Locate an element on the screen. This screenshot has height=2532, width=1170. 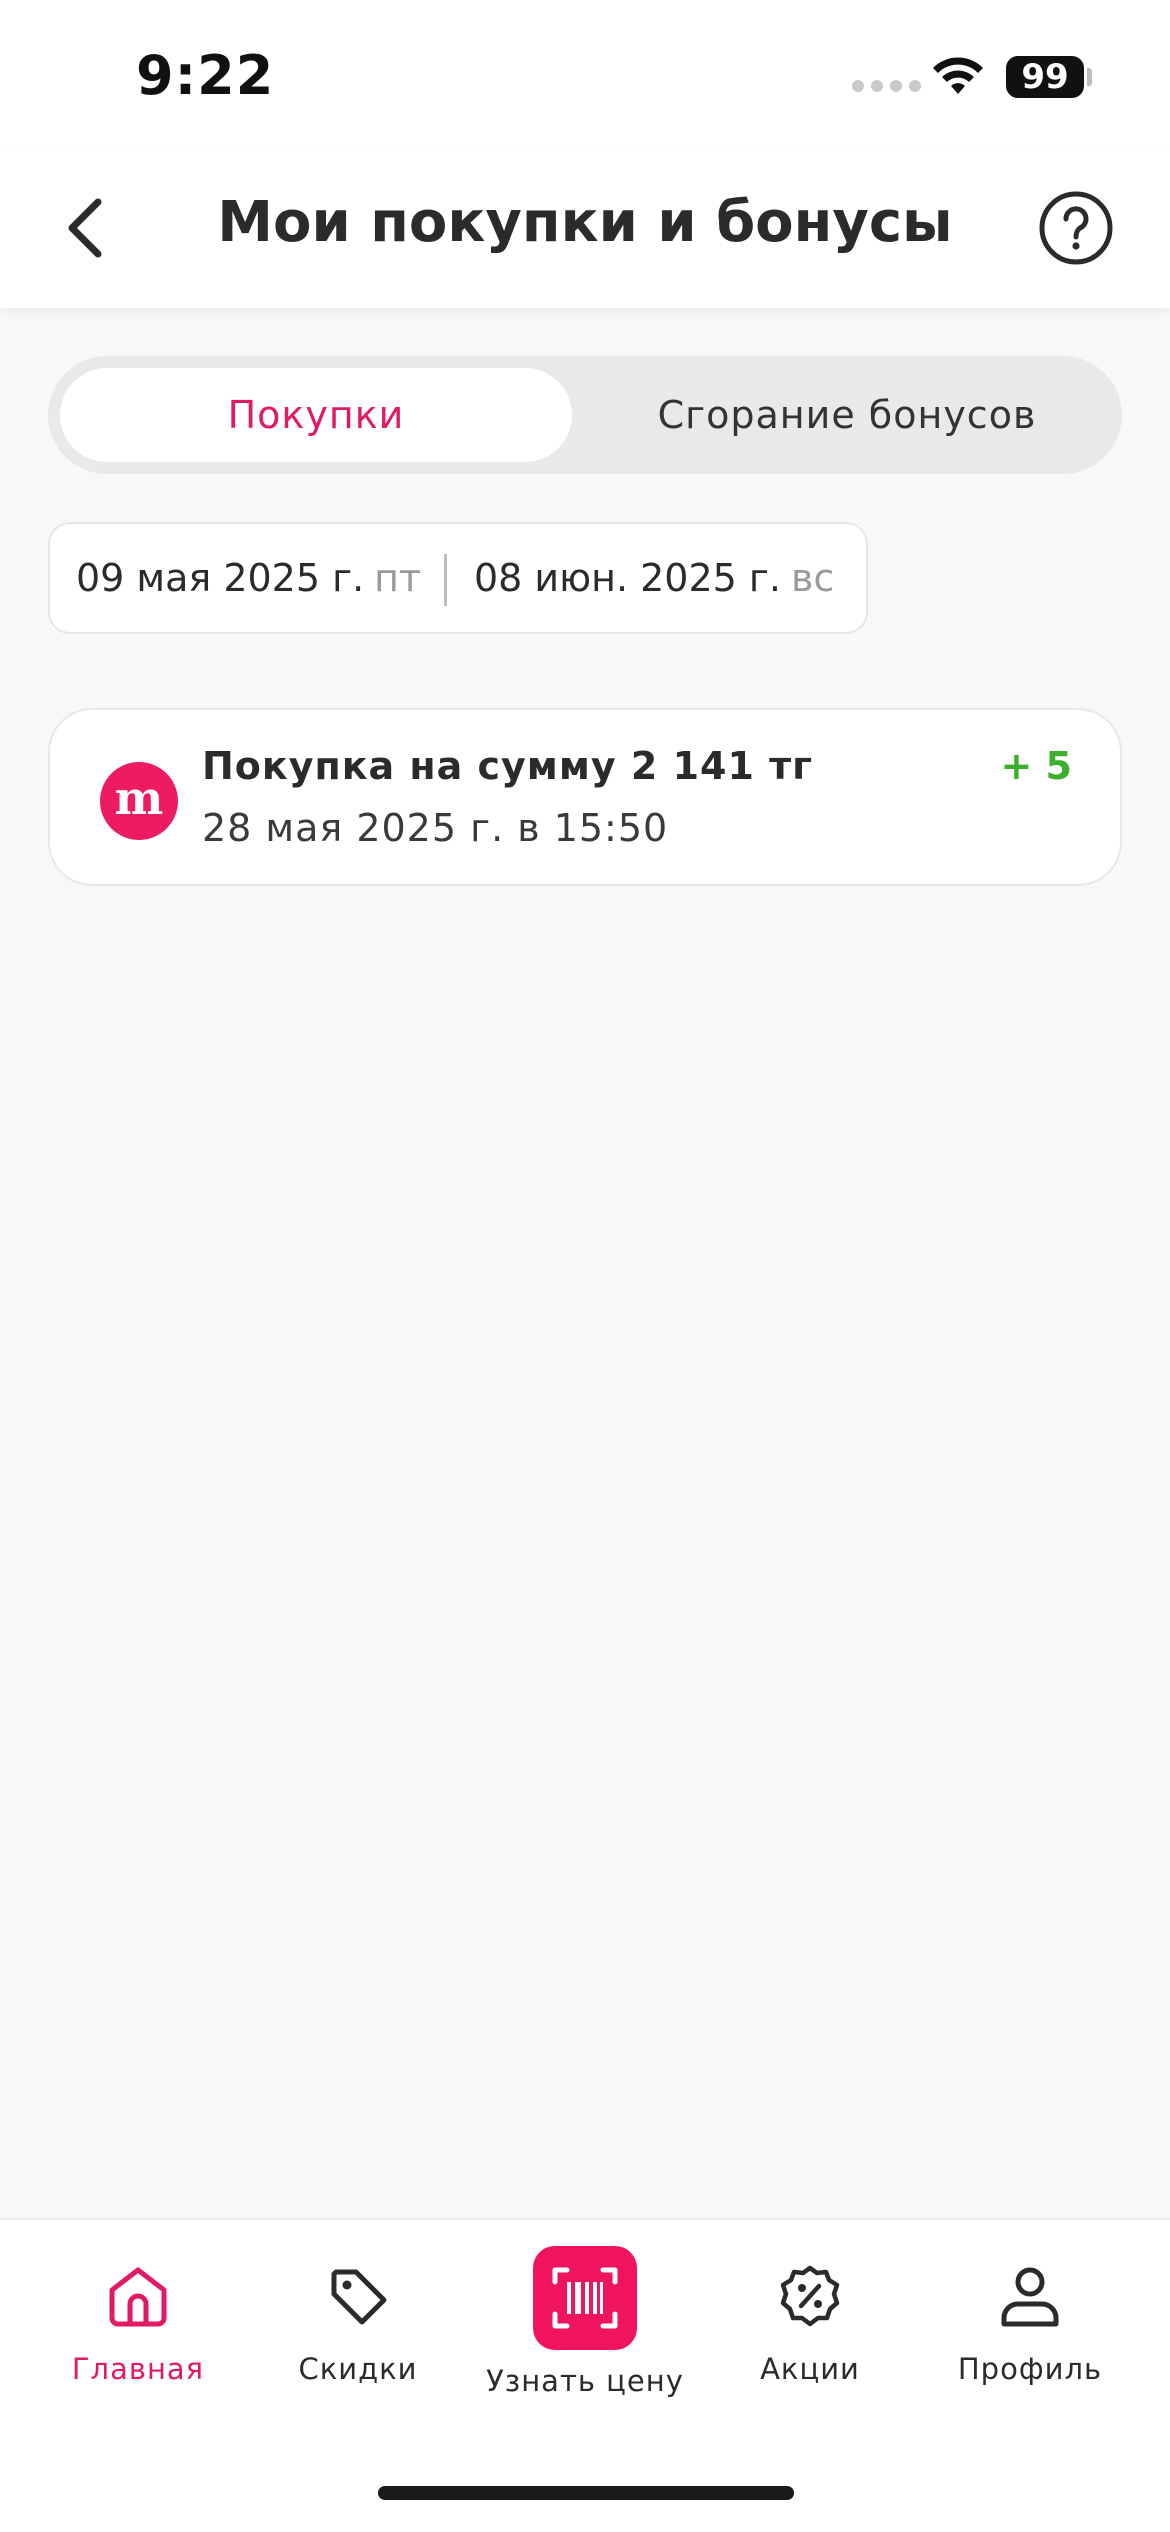
bonus-amount: + 5 is located at coordinates (1036, 766).